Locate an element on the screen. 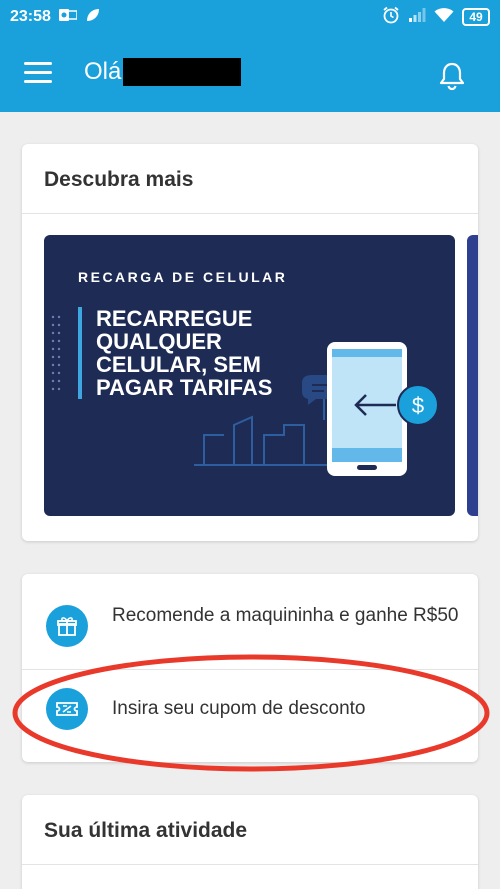 The image size is (500, 889). phone-recharge-illustration: $ is located at coordinates (316, 409).